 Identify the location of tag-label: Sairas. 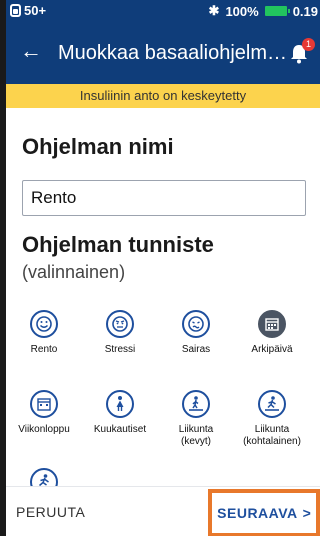
(196, 349).